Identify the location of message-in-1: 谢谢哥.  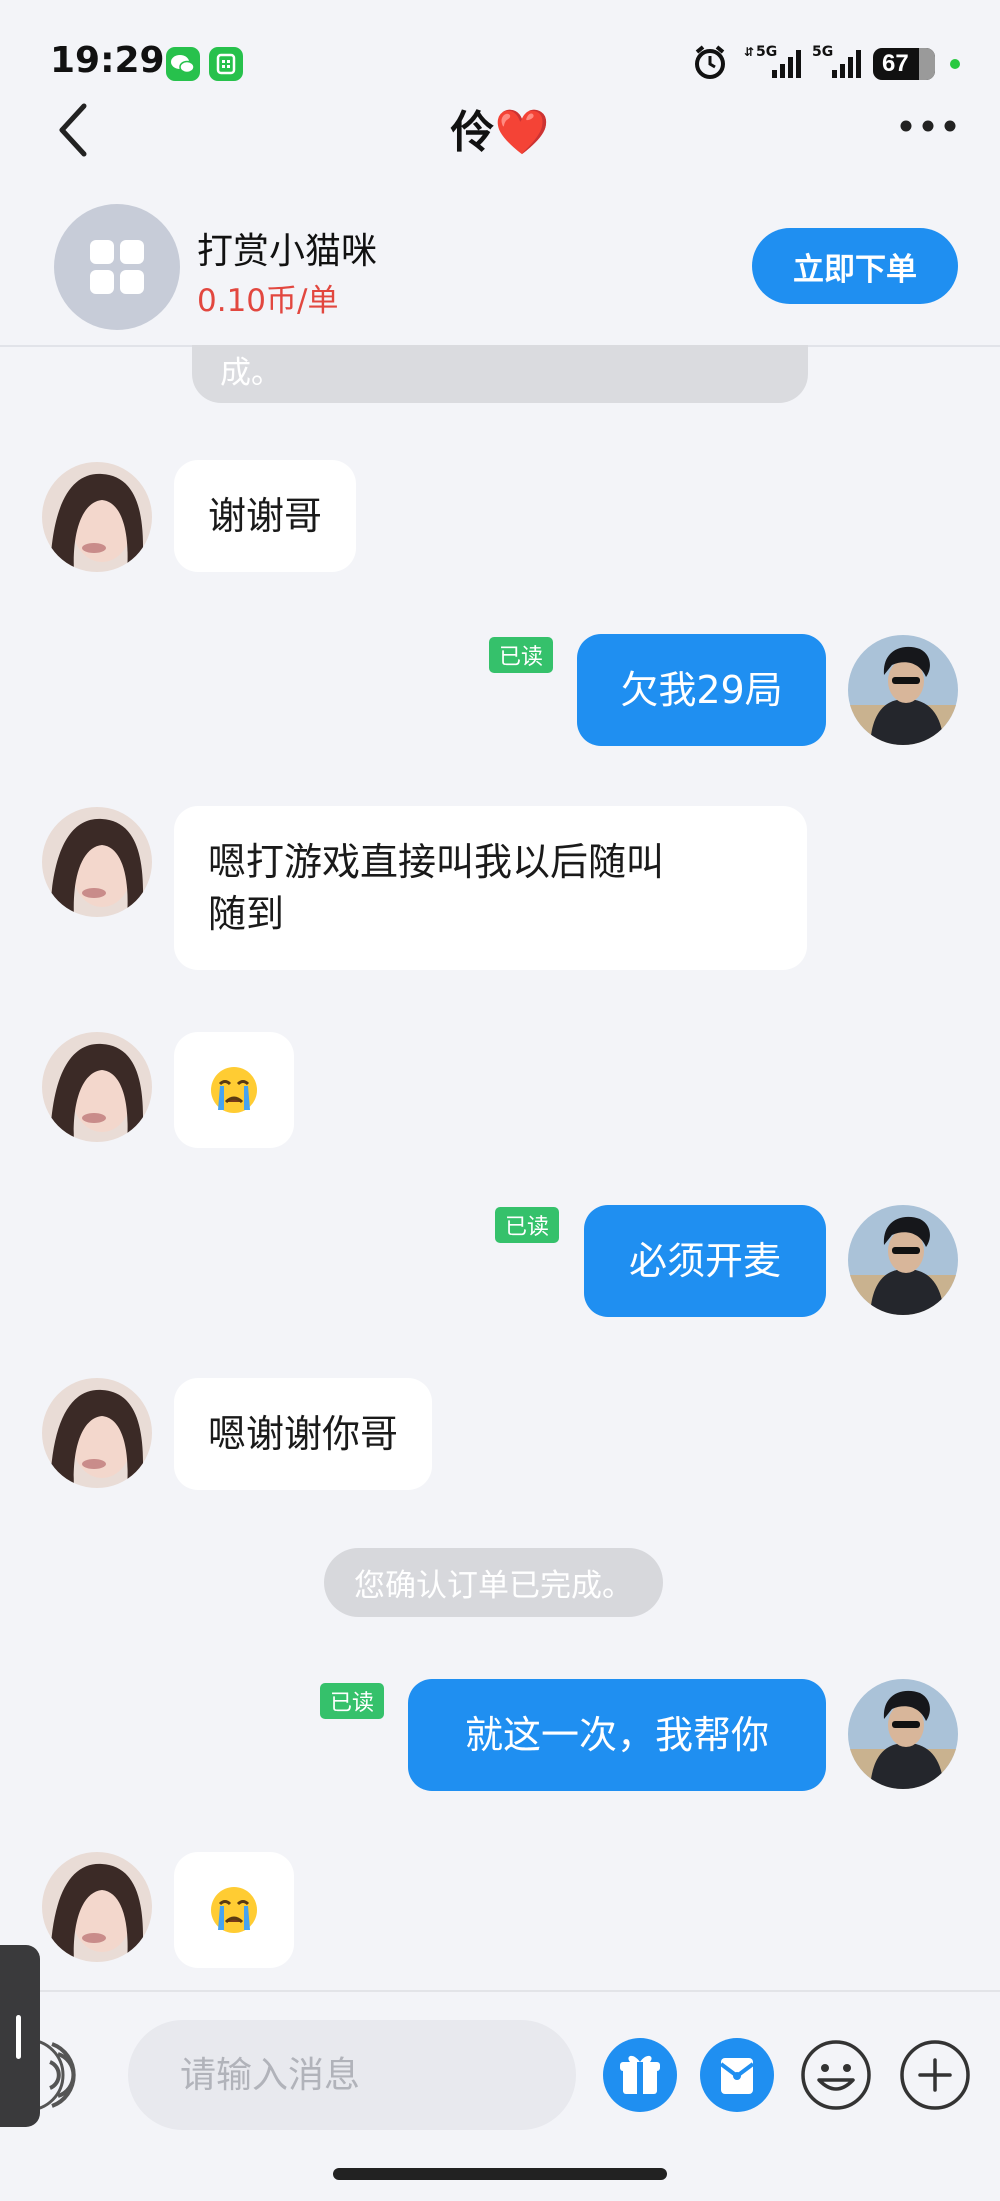
(265, 516).